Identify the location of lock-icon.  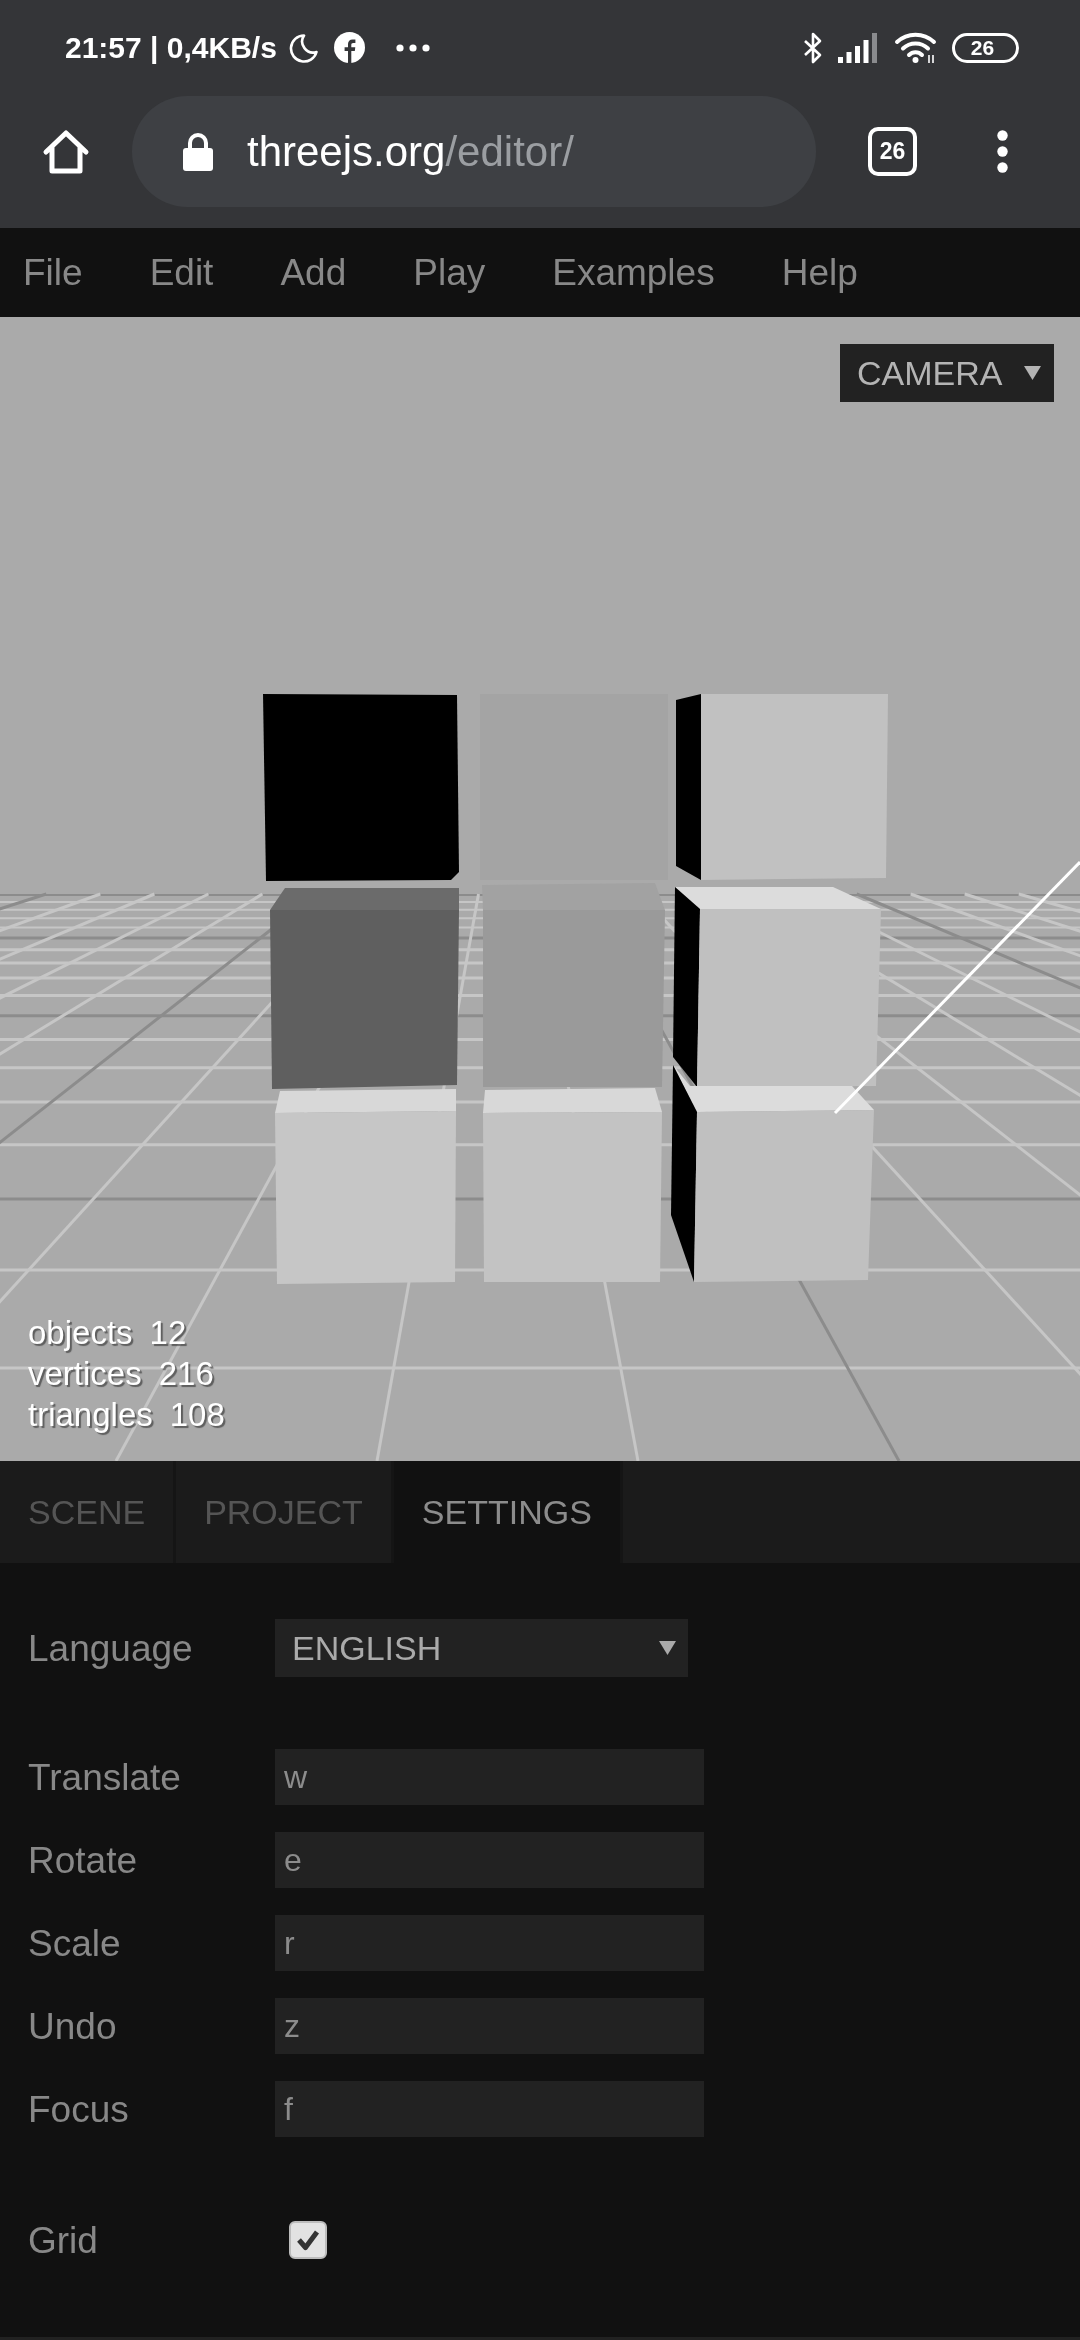
(198, 151).